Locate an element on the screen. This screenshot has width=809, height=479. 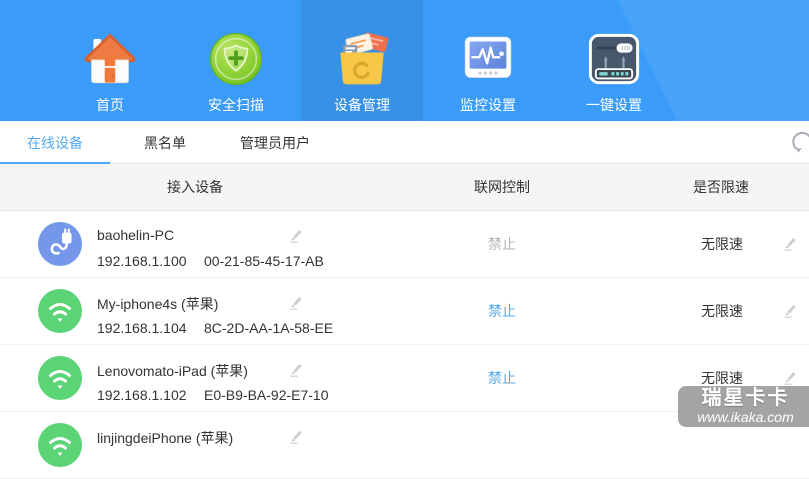
column-header-network-control: 联网控制 is located at coordinates (502, 187).